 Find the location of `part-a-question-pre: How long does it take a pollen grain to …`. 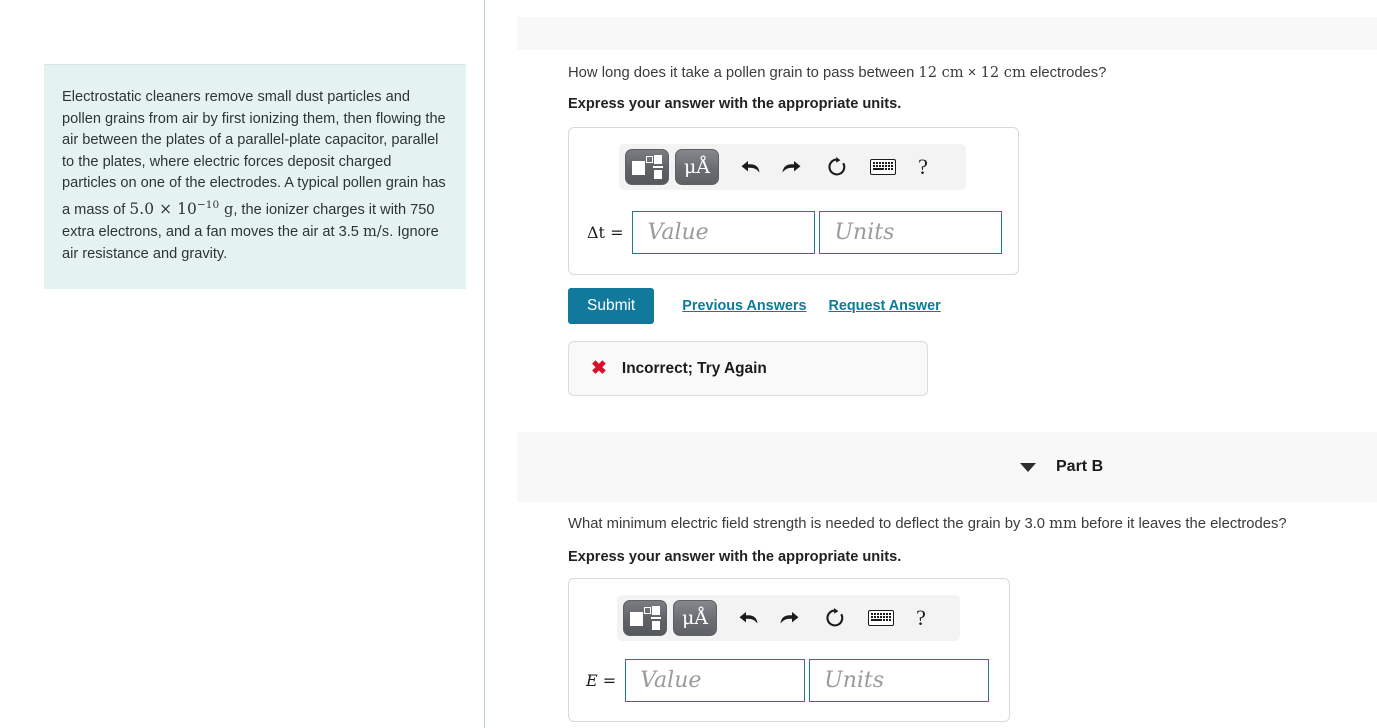

part-a-question-pre: How long does it take a pollen grain to … is located at coordinates (743, 73).